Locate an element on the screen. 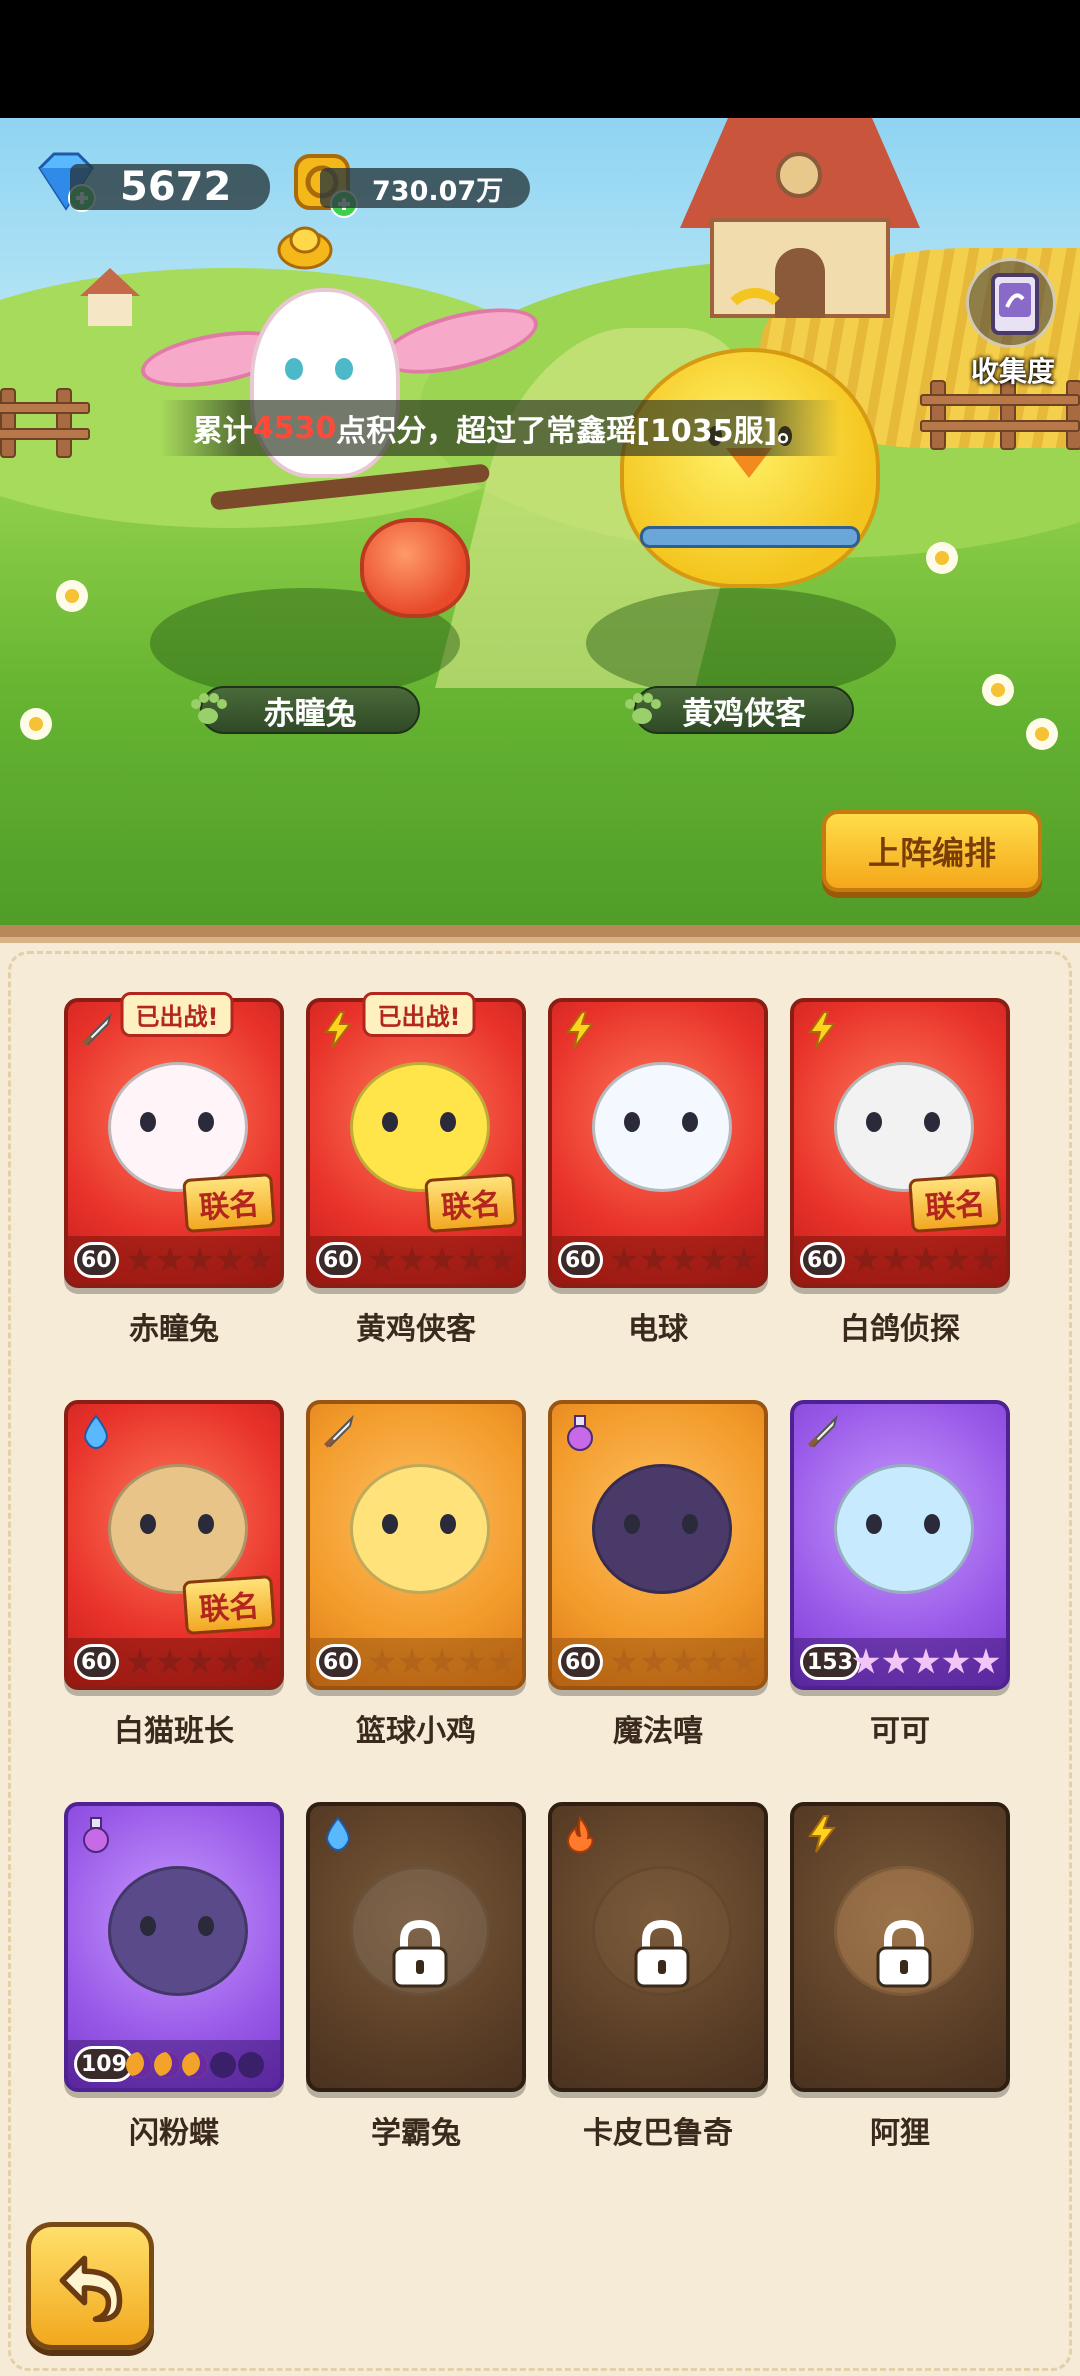  score-banner: 累计 4530 点积分，超过了常鑫瑶[1035服]。 is located at coordinates (500, 428).